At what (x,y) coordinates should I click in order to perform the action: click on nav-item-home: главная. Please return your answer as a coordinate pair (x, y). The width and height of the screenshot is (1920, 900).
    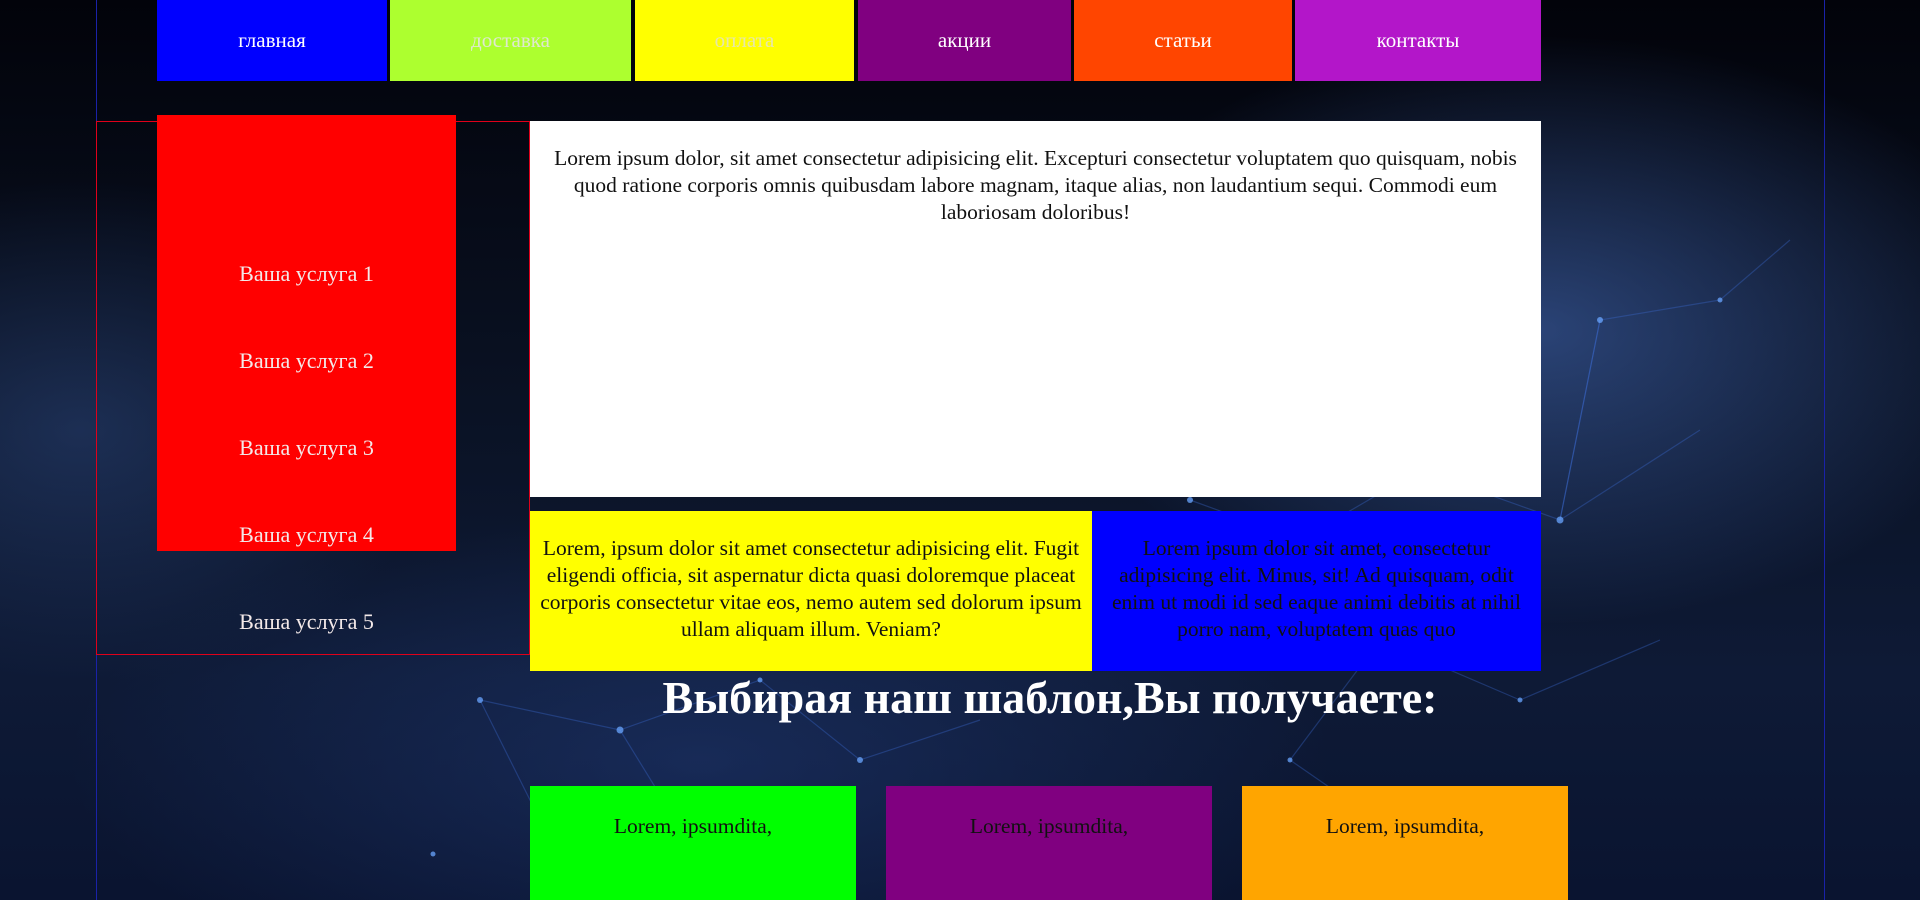
    Looking at the image, I should click on (272, 40).